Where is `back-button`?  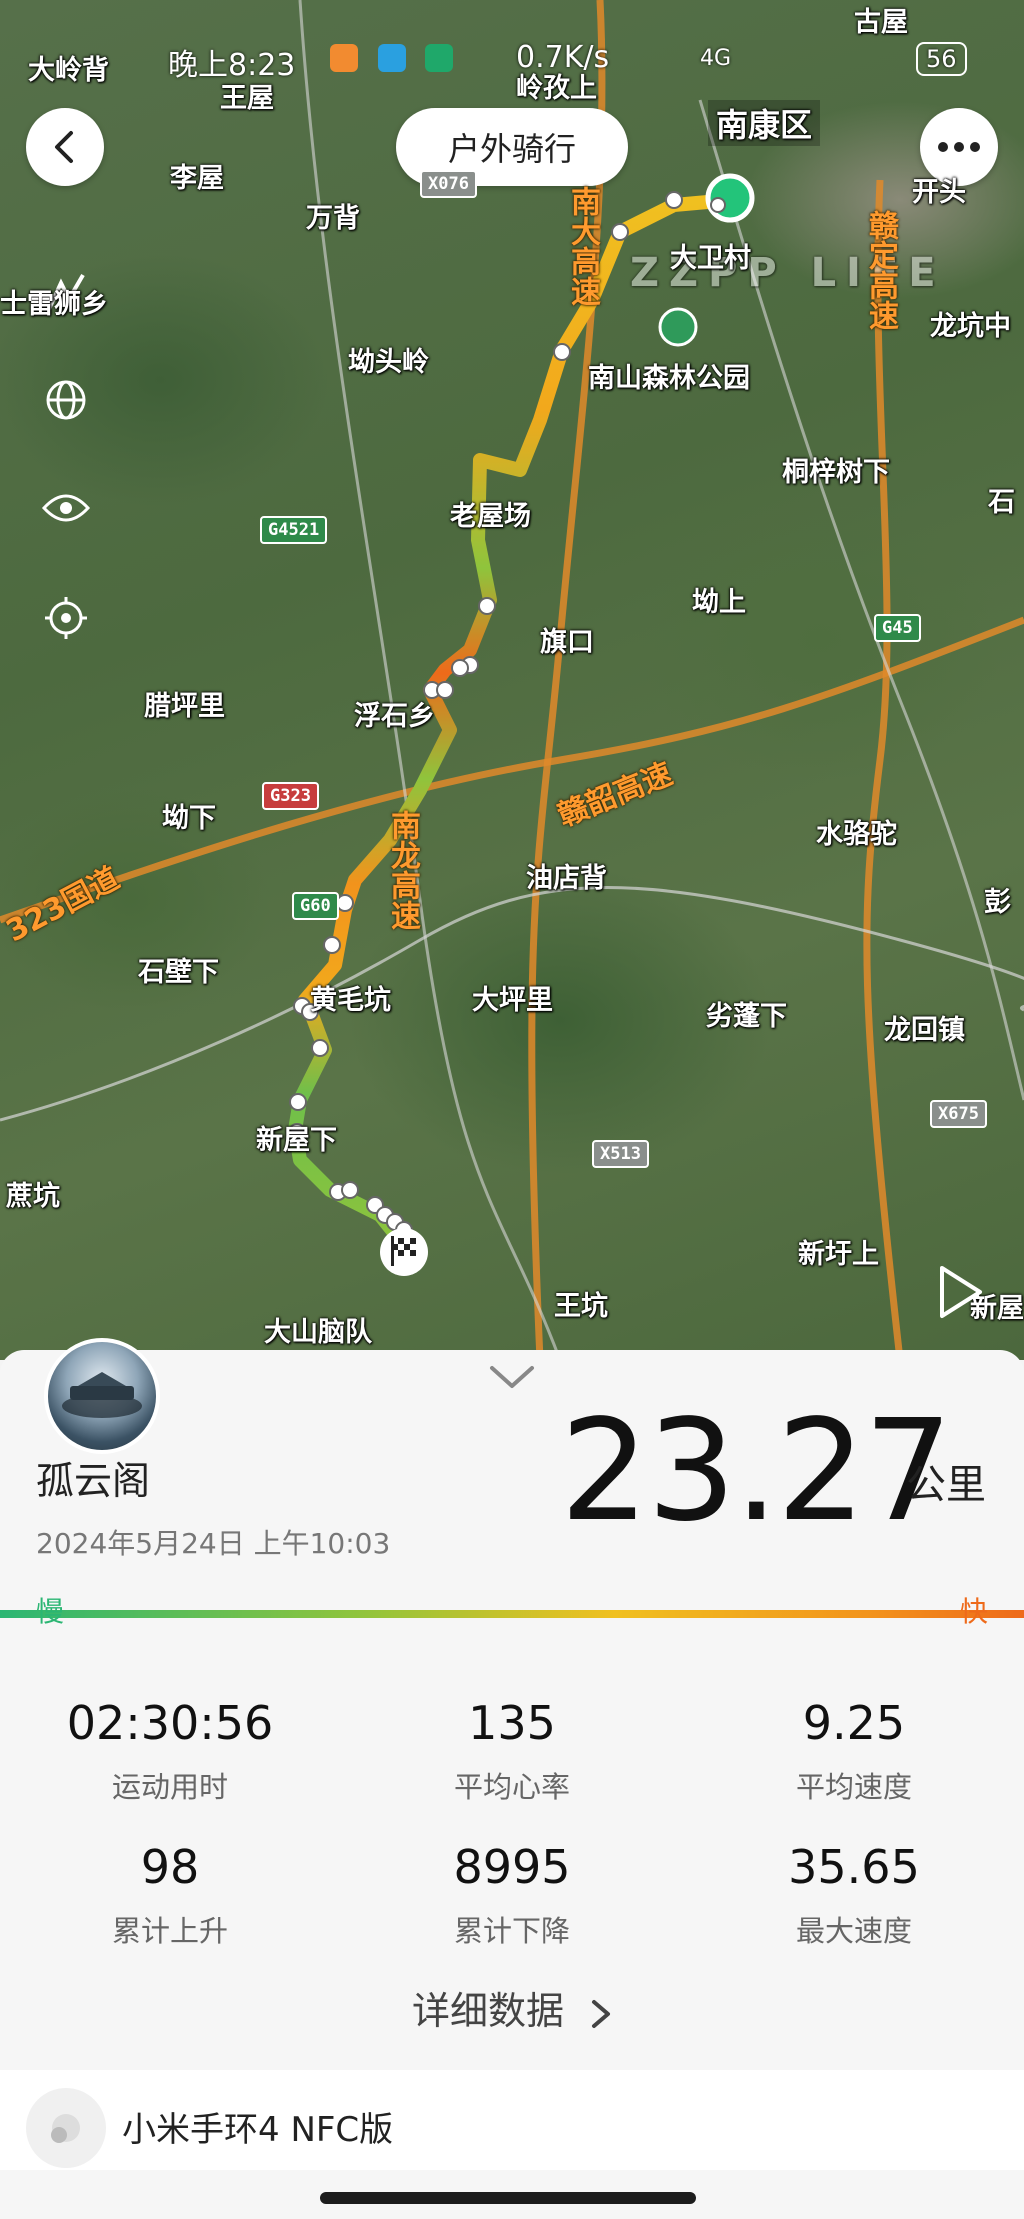
back-button is located at coordinates (65, 147).